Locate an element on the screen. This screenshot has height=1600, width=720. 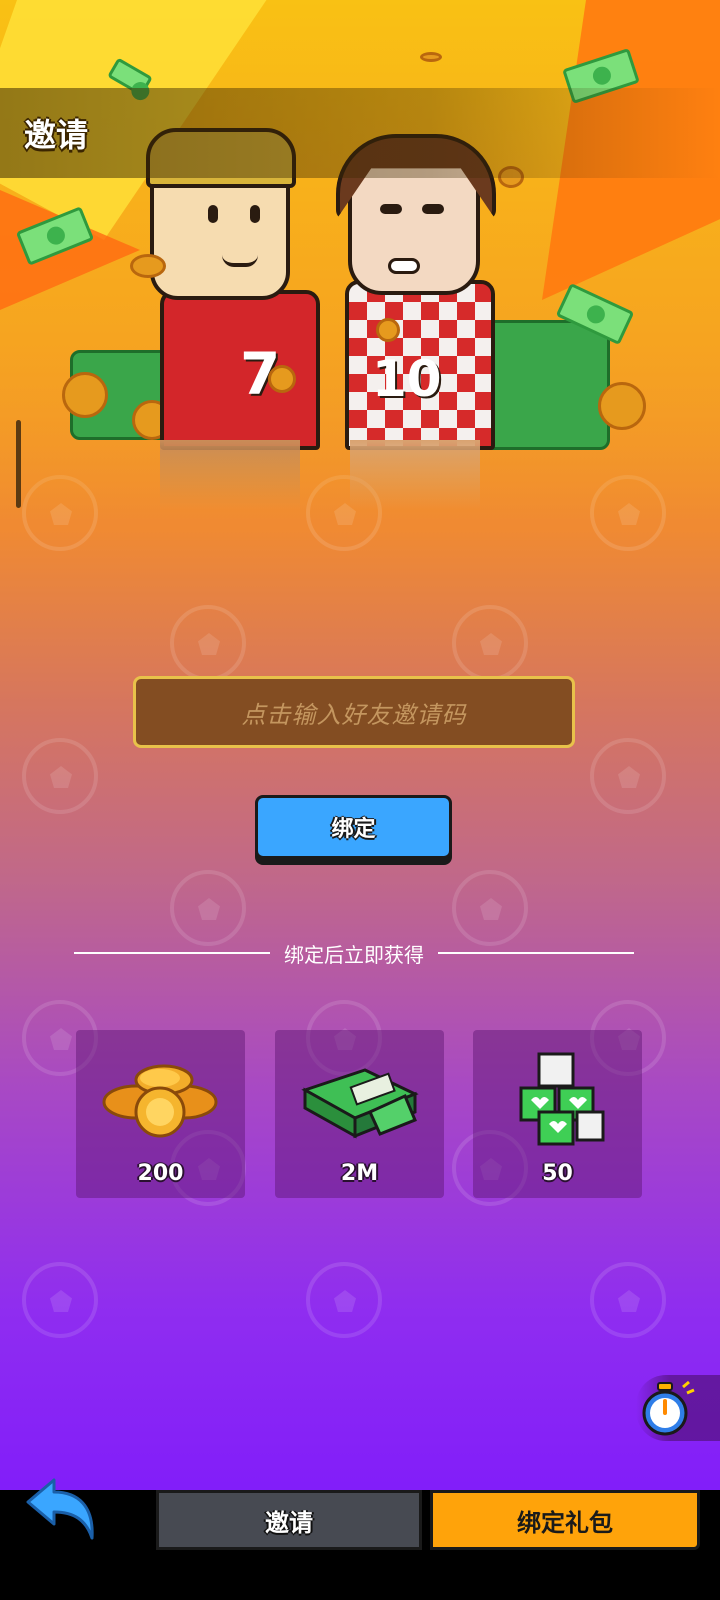
tab-invite: 邀请 is located at coordinates (289, 1520).